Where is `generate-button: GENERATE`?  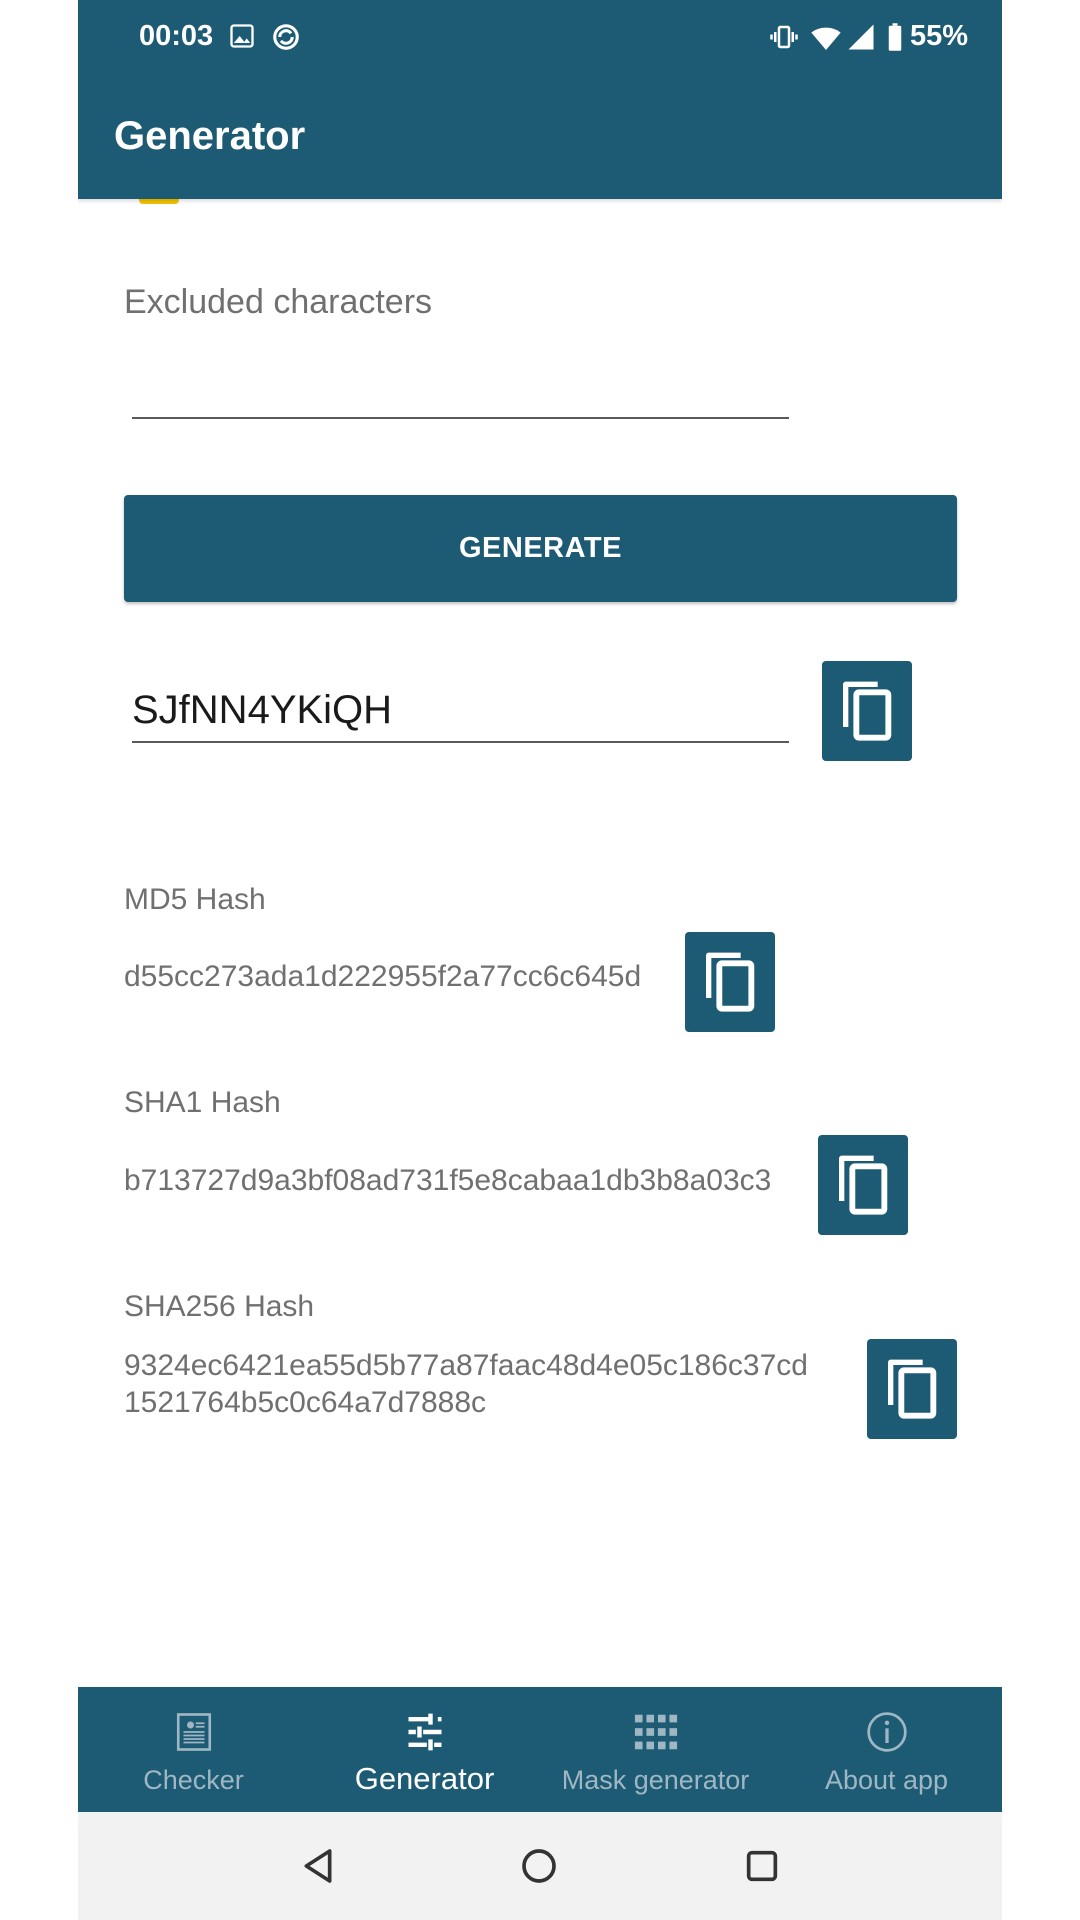 generate-button: GENERATE is located at coordinates (540, 548).